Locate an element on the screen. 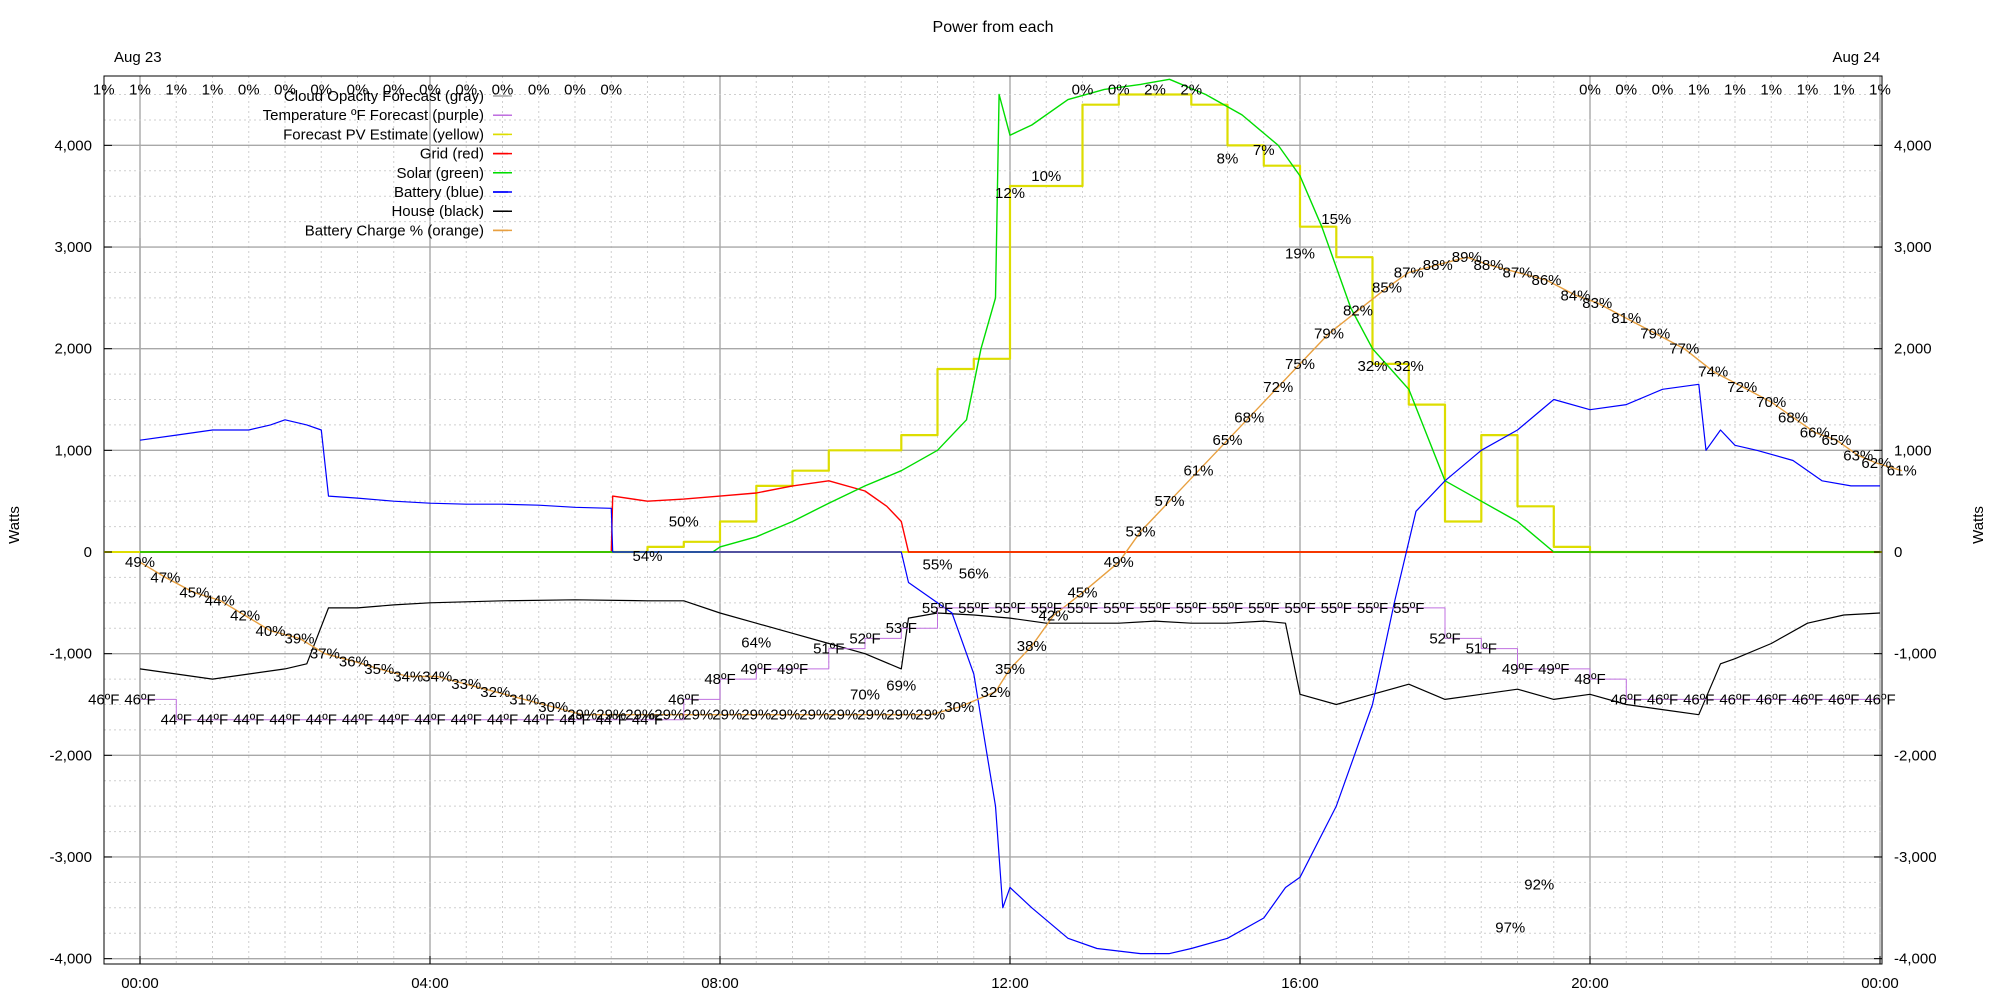  cloud-opacity-label: 2% is located at coordinates (1155, 89).